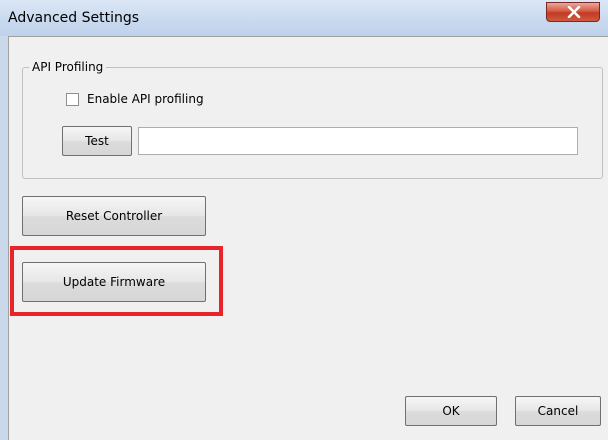  Describe the element at coordinates (358, 141) in the screenshot. I see `test-input` at that location.